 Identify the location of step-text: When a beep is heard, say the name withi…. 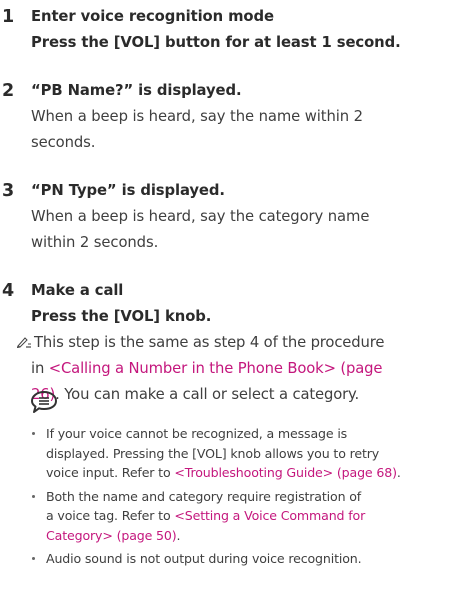
(197, 116).